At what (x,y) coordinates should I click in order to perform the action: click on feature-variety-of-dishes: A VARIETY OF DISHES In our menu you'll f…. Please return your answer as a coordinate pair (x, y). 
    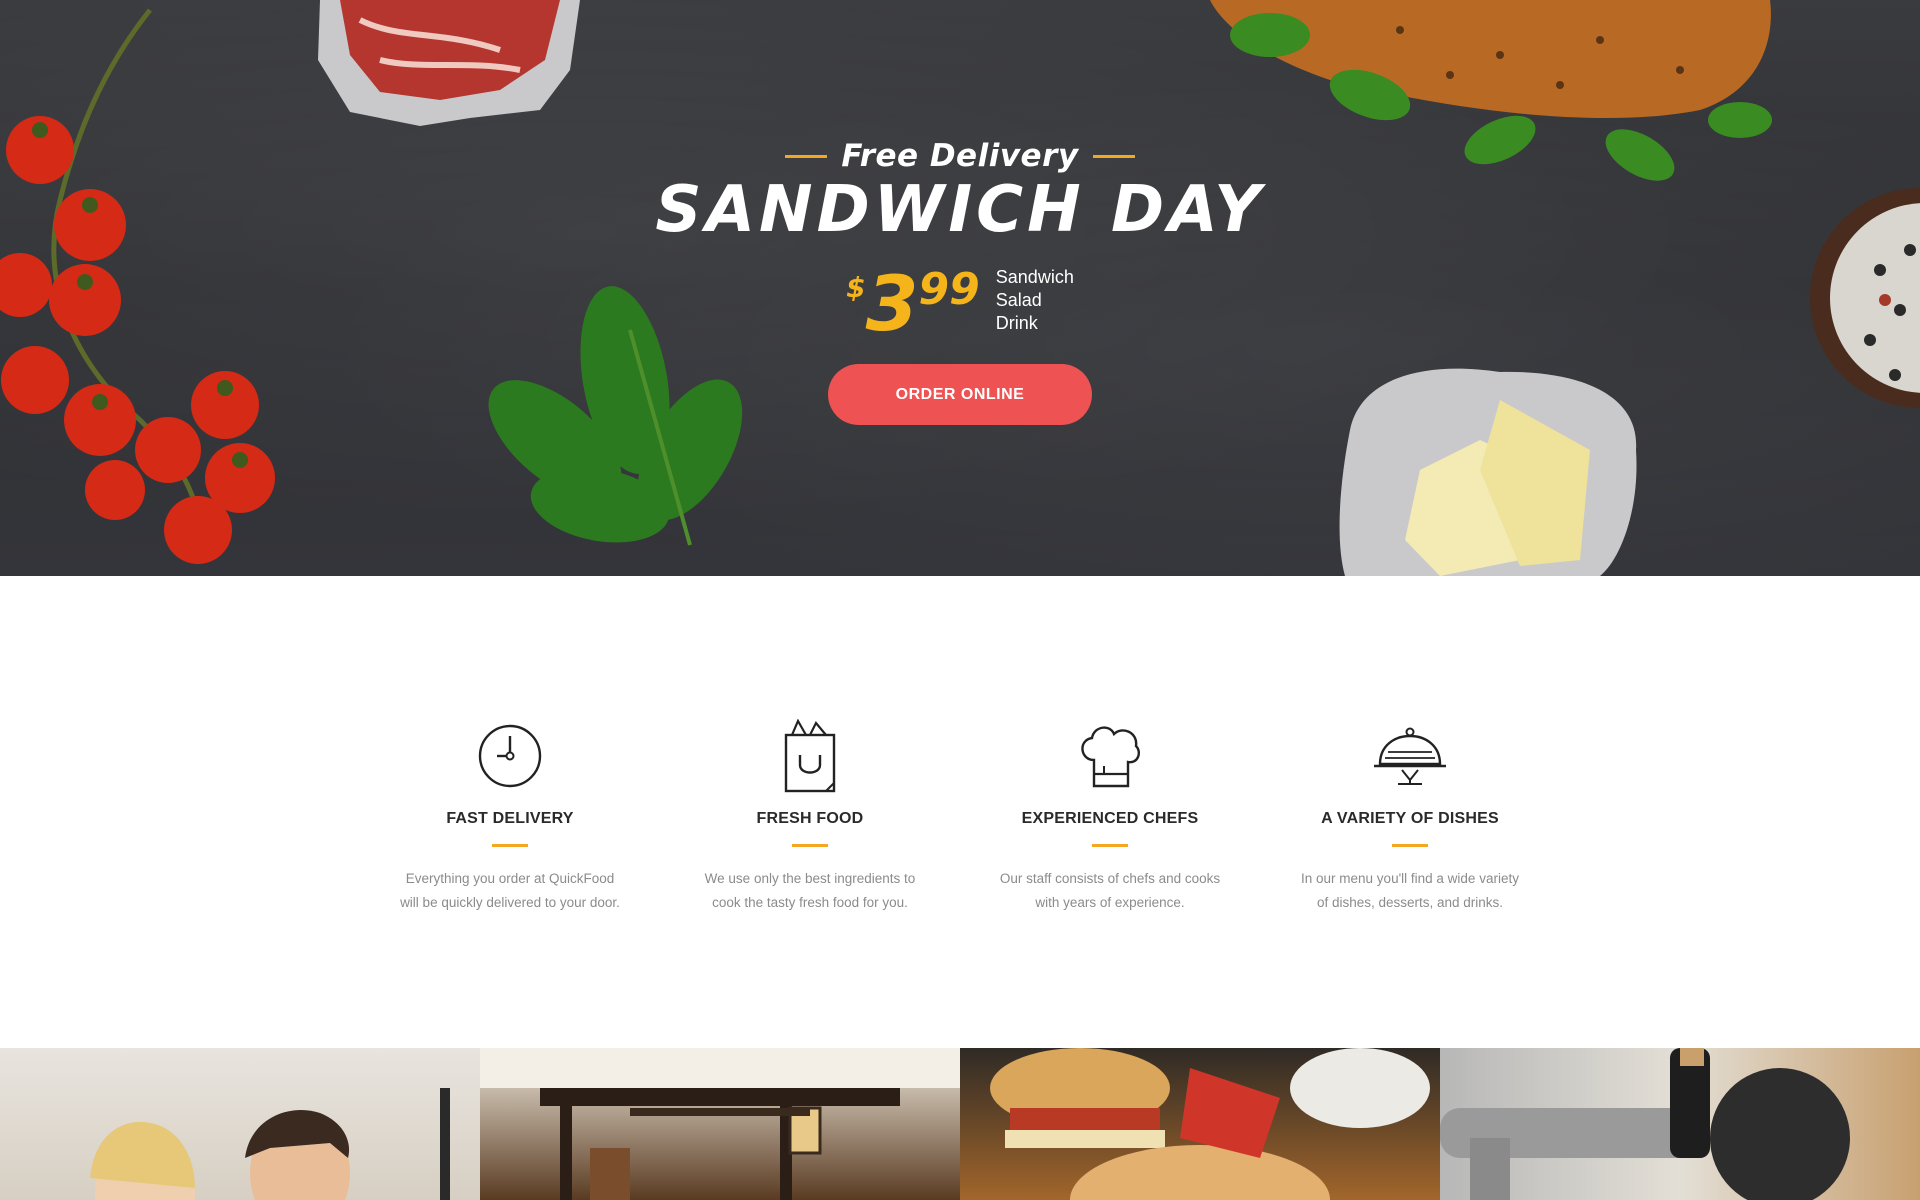
    Looking at the image, I should click on (1410, 815).